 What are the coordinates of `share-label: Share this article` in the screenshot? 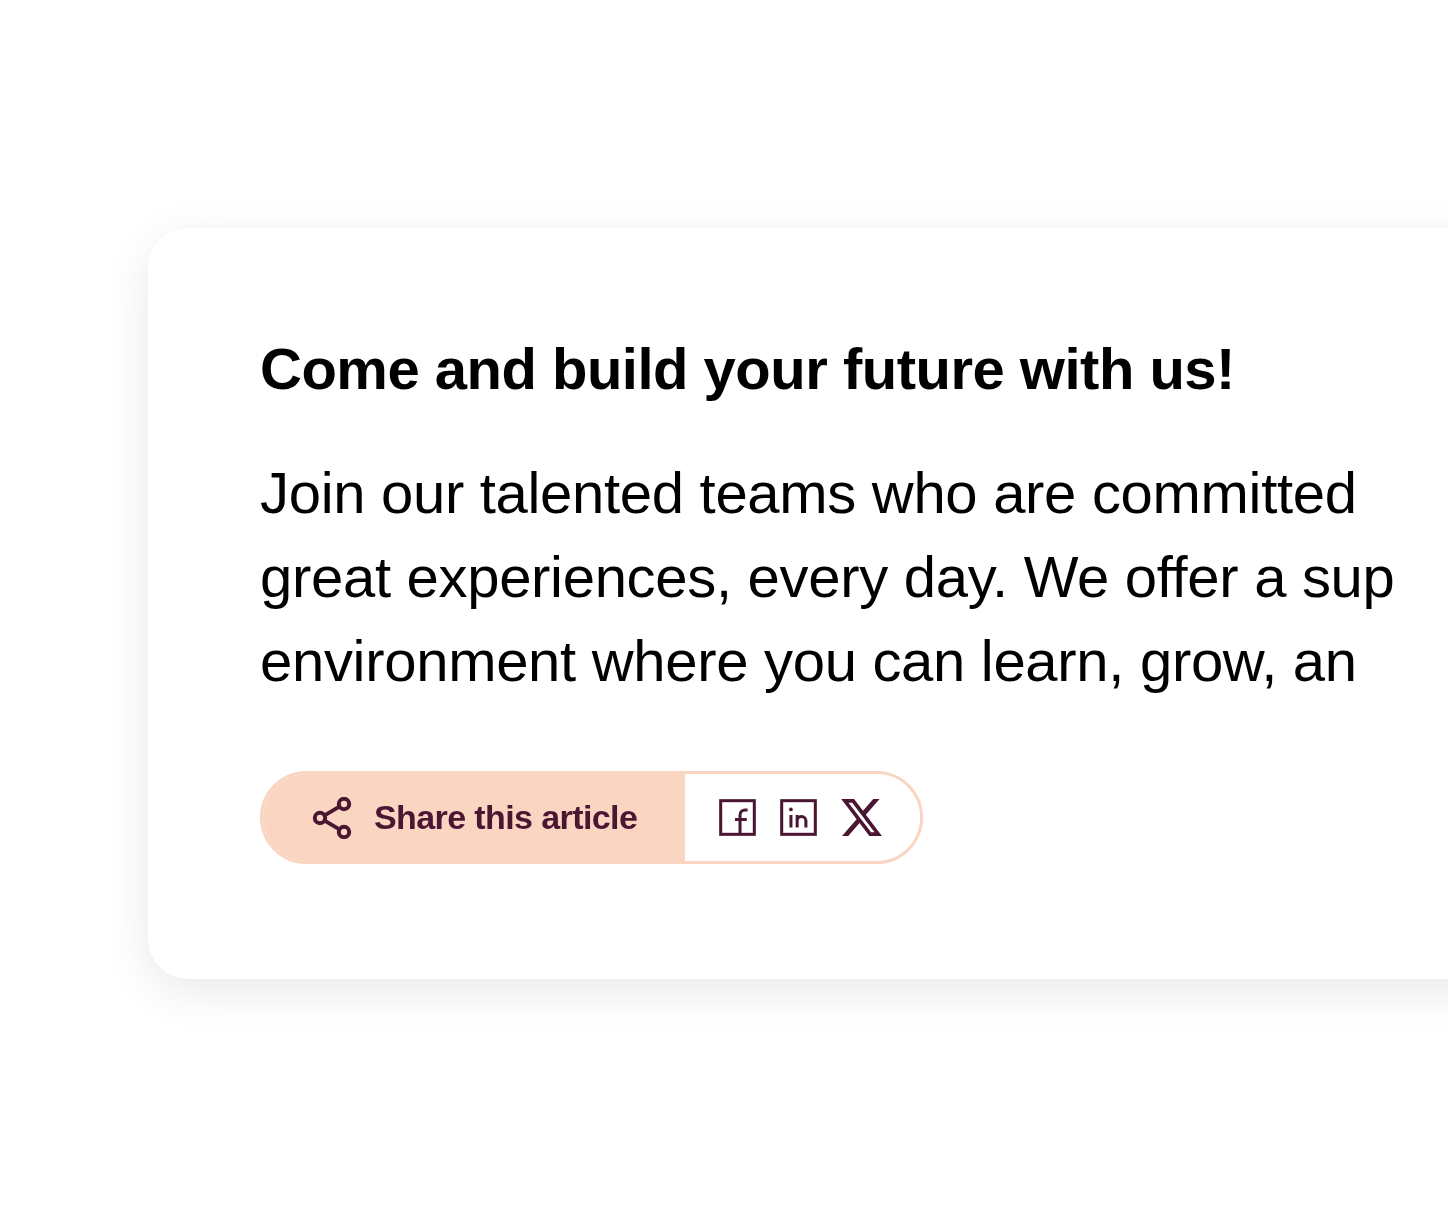 It's located at (506, 817).